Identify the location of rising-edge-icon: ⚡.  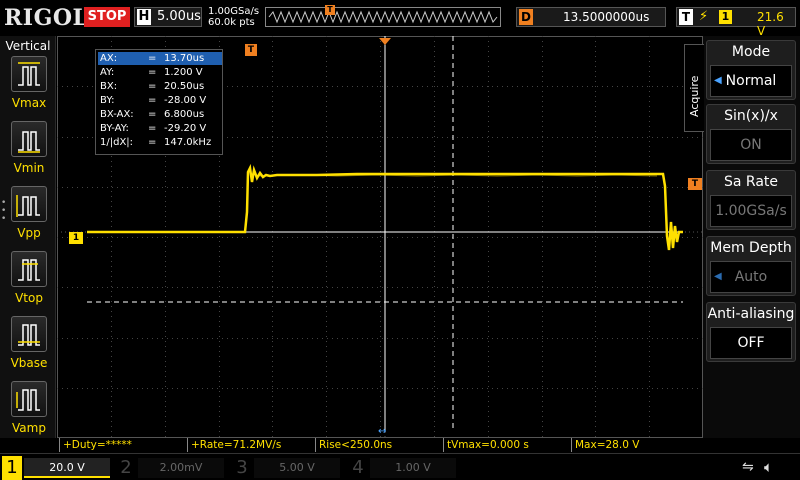
(704, 16).